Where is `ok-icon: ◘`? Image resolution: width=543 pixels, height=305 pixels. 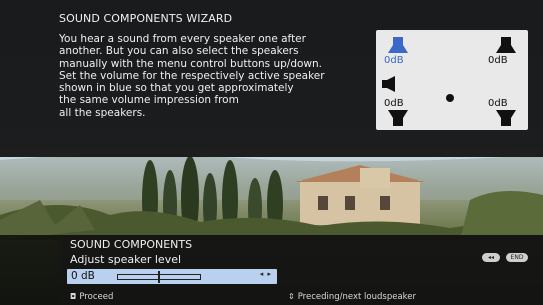 ok-icon: ◘ is located at coordinates (73, 296).